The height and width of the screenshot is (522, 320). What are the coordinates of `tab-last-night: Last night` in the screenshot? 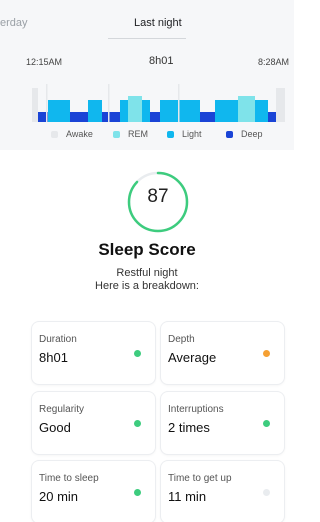 It's located at (158, 23).